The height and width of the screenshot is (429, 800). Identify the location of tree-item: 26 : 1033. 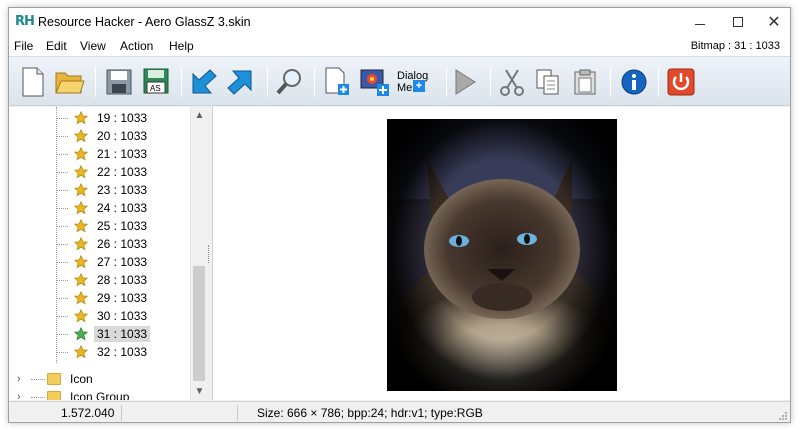
(103, 244).